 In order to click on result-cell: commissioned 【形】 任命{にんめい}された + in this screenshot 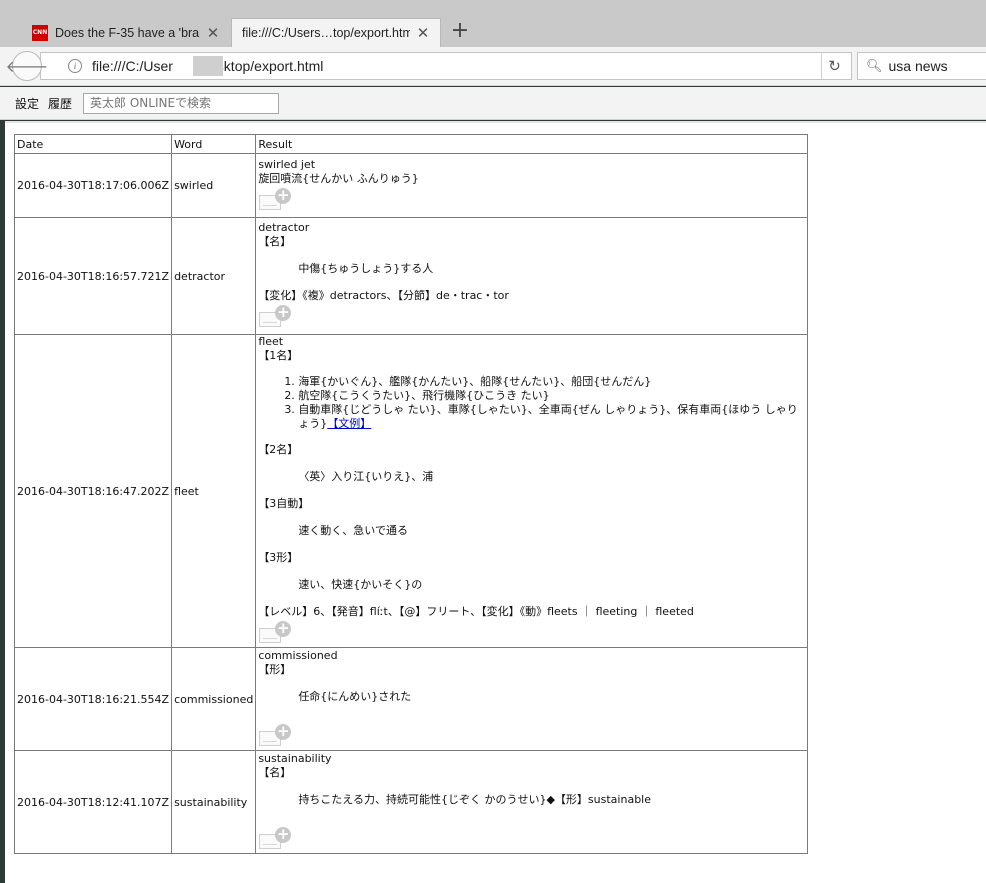, I will do `click(531, 699)`.